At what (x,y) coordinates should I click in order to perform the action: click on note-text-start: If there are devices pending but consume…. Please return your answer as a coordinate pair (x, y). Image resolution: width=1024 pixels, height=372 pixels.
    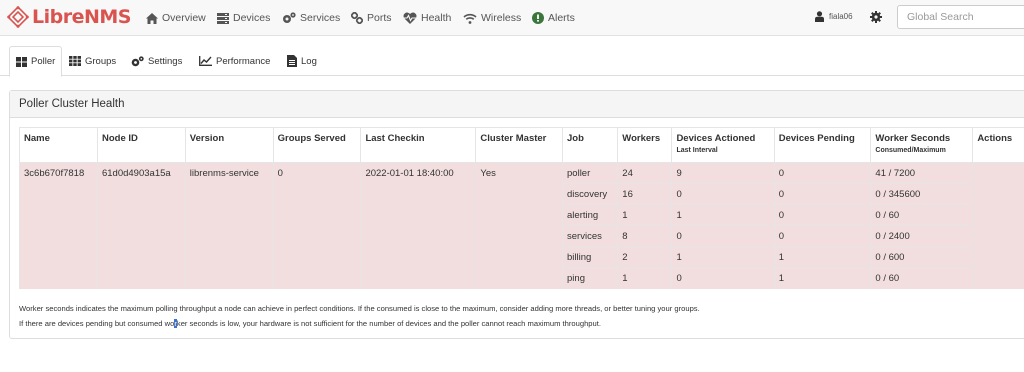
    Looking at the image, I should click on (97, 323).